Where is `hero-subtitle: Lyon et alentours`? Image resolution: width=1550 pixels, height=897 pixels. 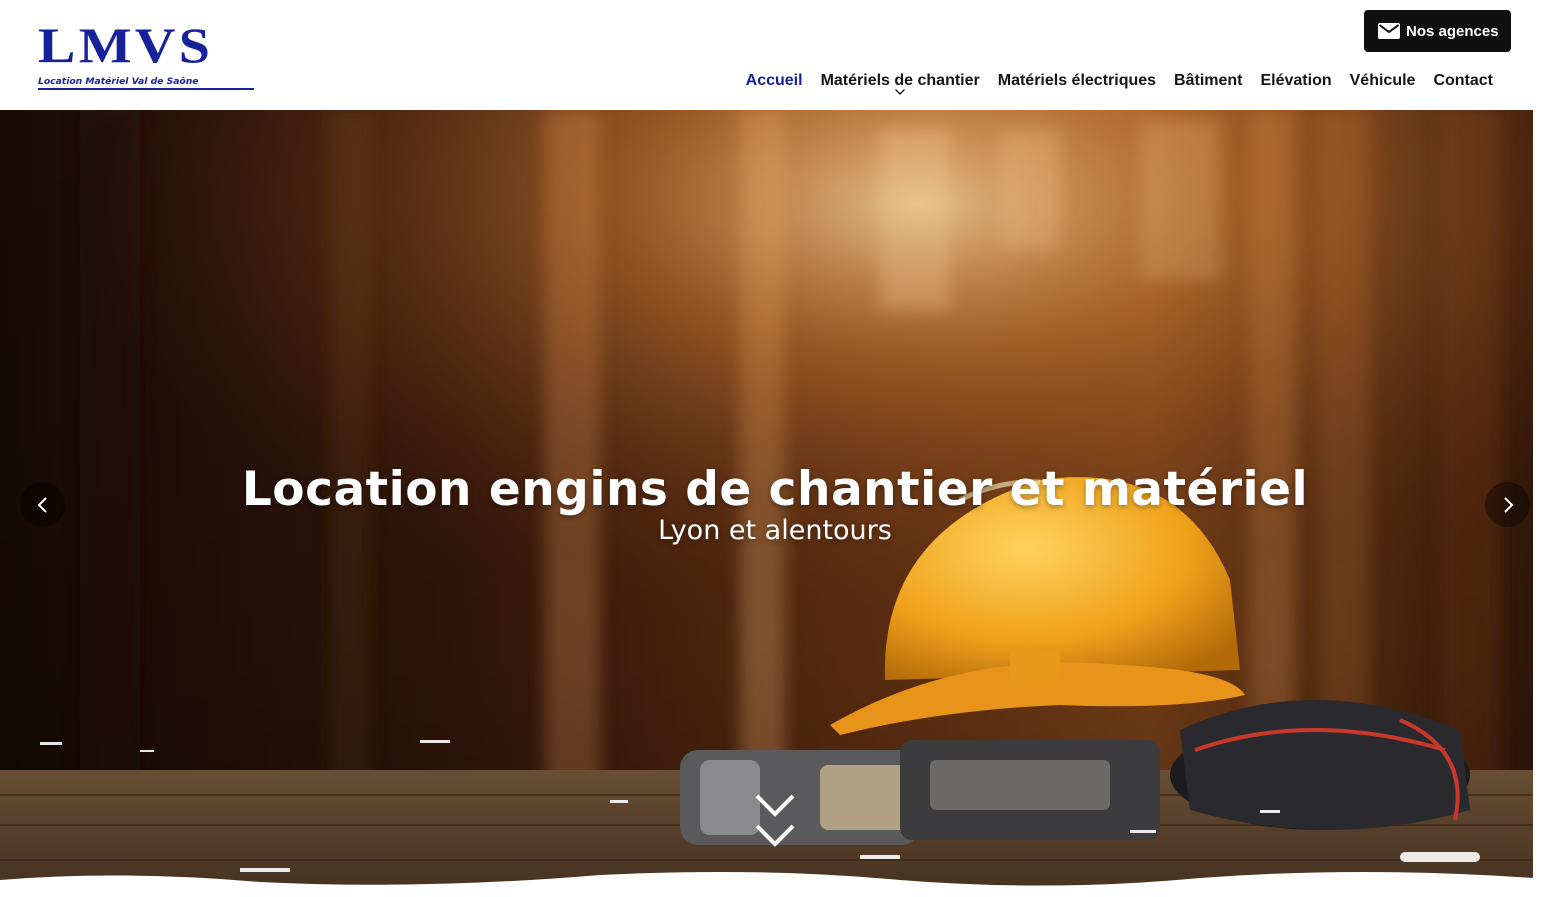 hero-subtitle: Lyon et alentours is located at coordinates (775, 530).